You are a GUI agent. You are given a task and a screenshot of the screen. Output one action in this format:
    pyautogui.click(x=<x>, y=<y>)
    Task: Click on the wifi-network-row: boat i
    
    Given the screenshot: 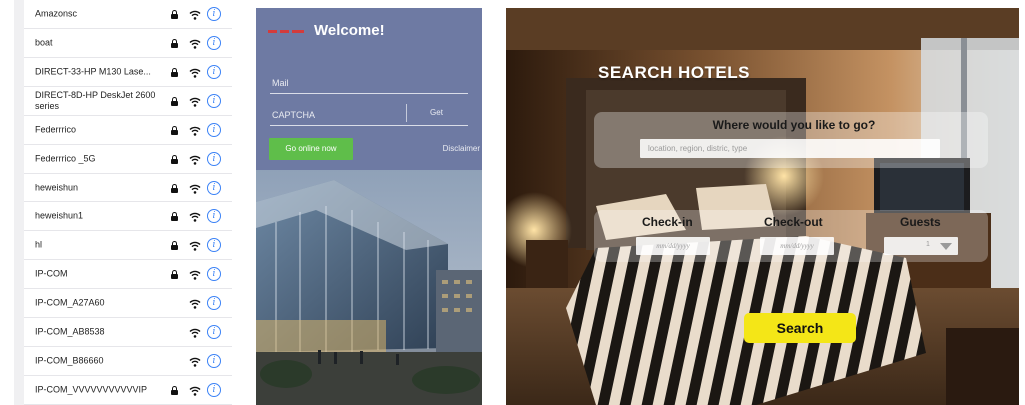 What is the action you would take?
    pyautogui.click(x=128, y=43)
    